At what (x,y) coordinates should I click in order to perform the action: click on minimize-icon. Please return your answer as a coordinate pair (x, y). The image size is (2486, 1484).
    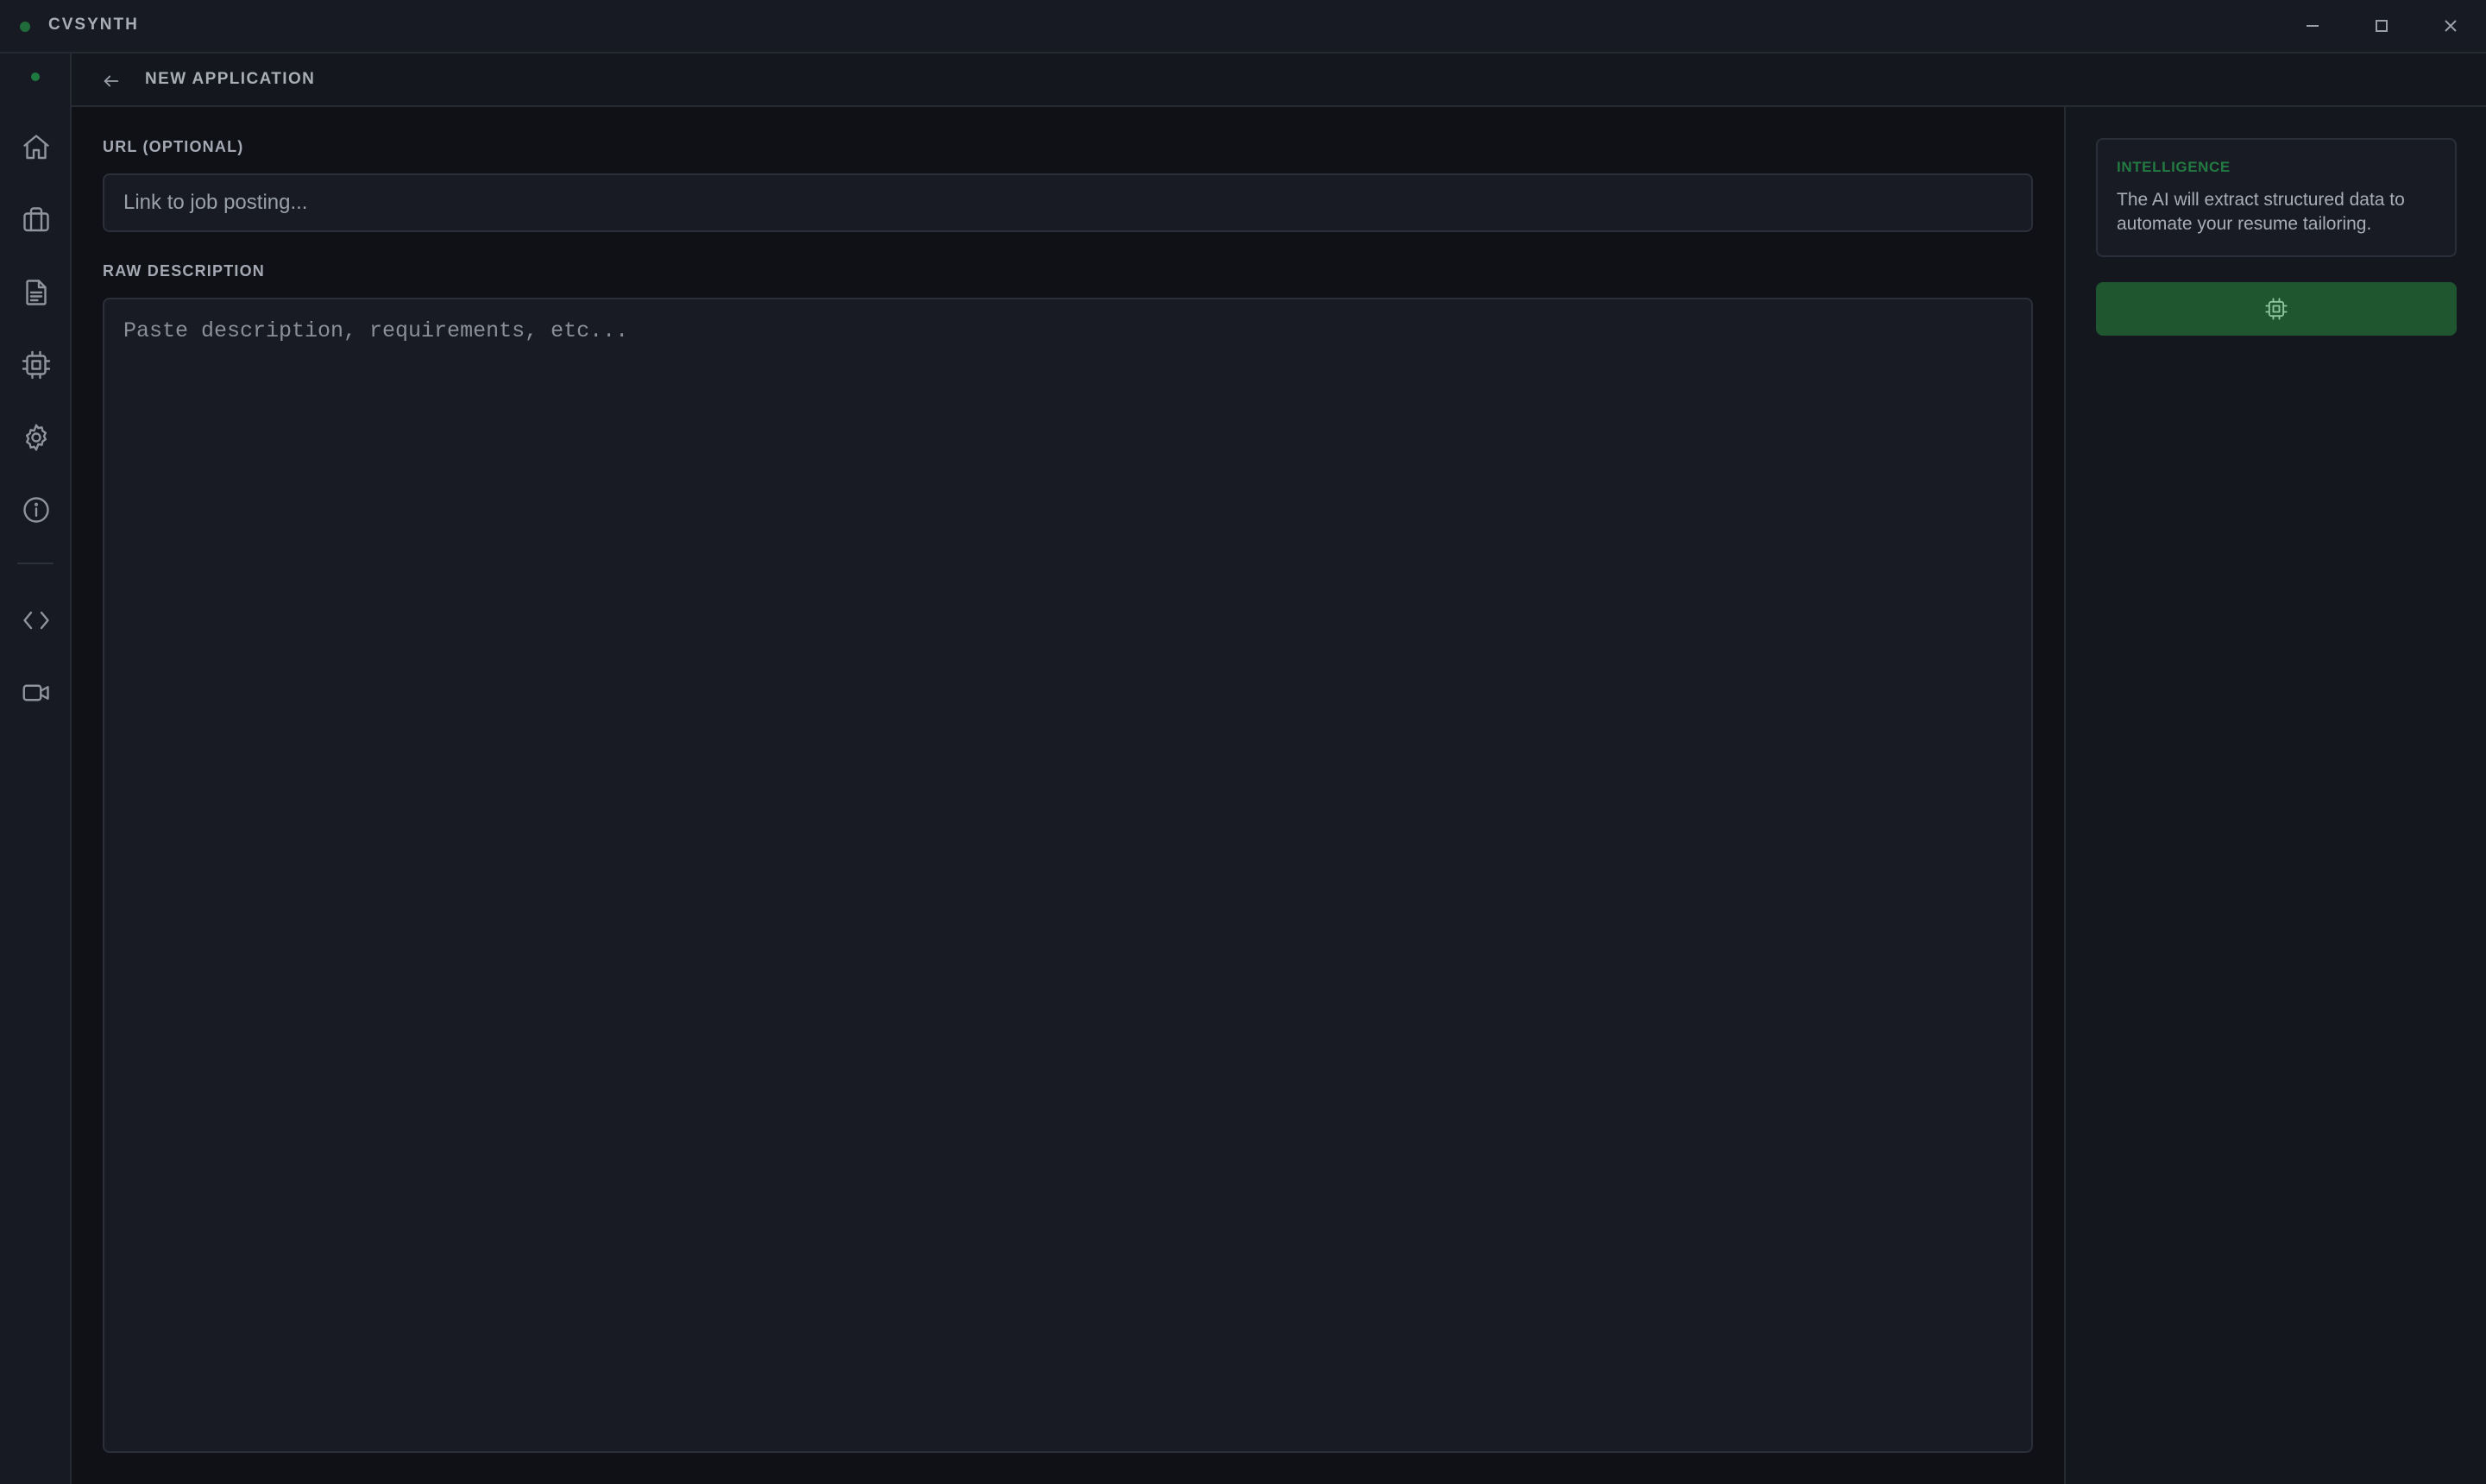
    Looking at the image, I should click on (2313, 26).